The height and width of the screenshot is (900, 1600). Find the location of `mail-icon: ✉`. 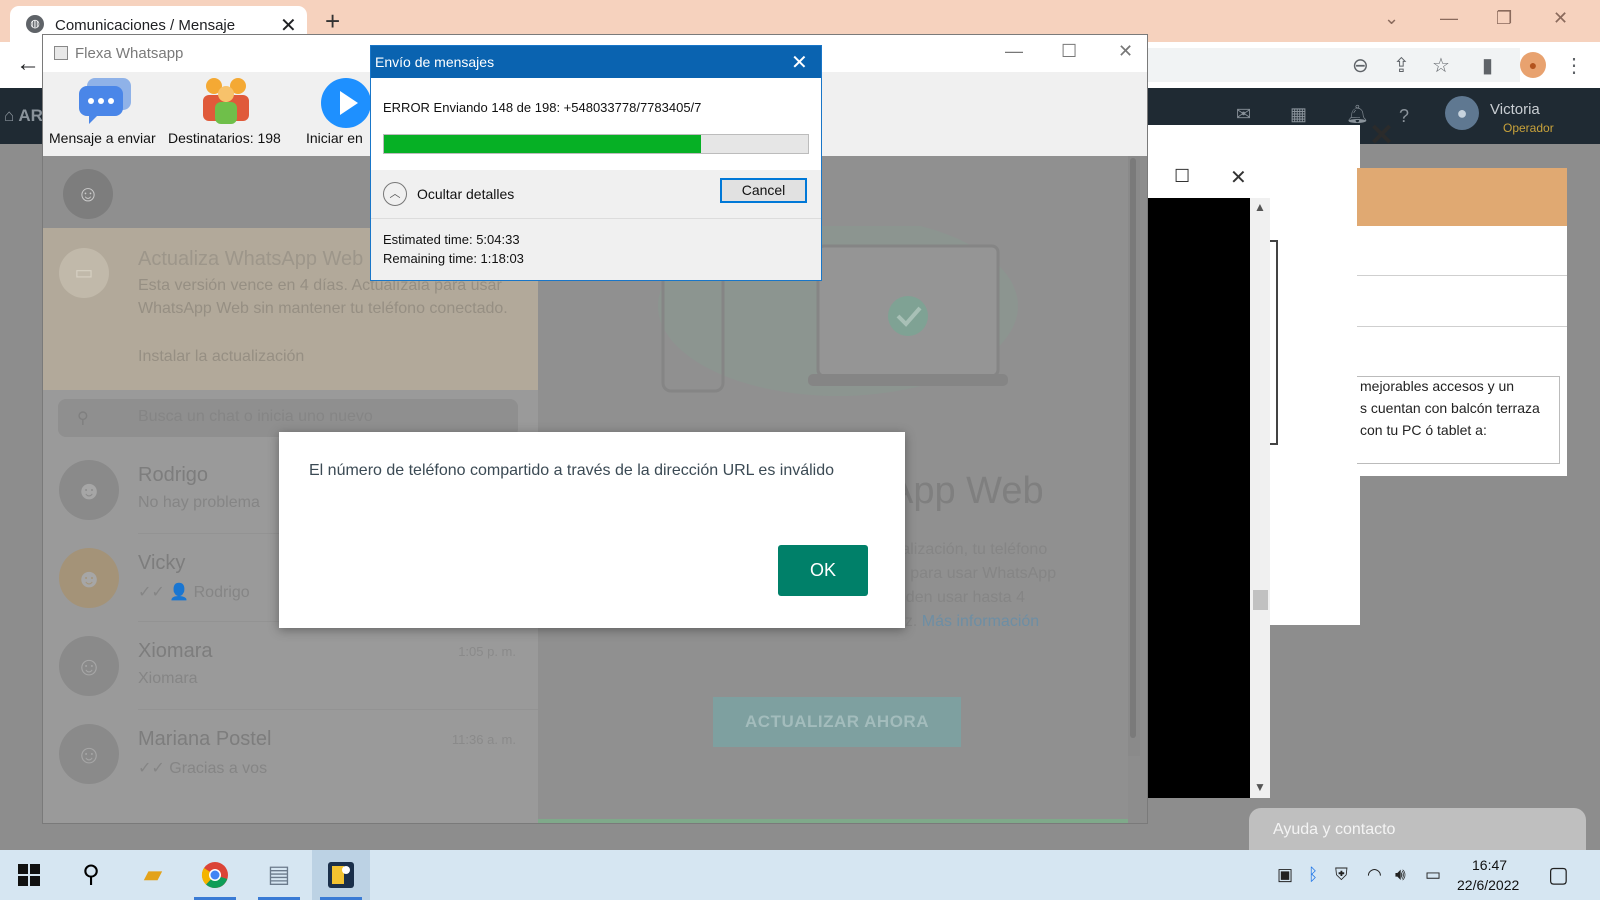

mail-icon: ✉ is located at coordinates (1243, 114).